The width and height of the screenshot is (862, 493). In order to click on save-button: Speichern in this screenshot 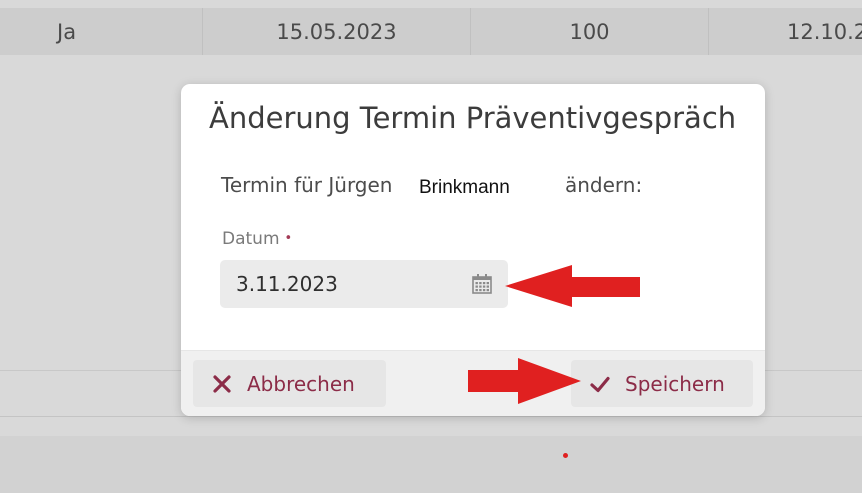, I will do `click(662, 383)`.